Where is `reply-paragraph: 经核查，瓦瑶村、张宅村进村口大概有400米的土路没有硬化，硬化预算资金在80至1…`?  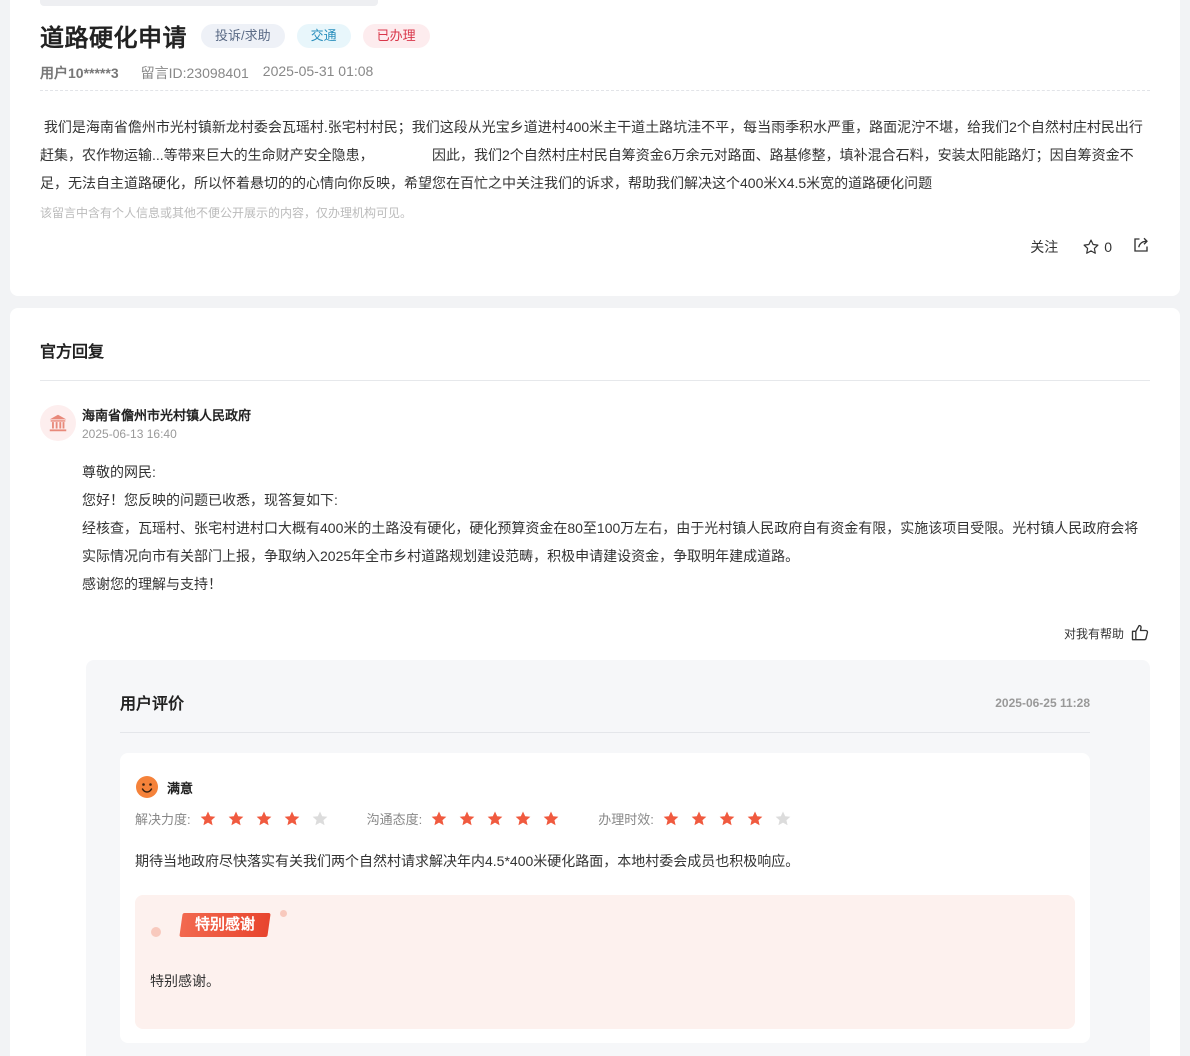
reply-paragraph: 经核查，瓦瑶村、张宅村进村口大概有400米的土路没有硬化，硬化预算资金在80至1… is located at coordinates (610, 542).